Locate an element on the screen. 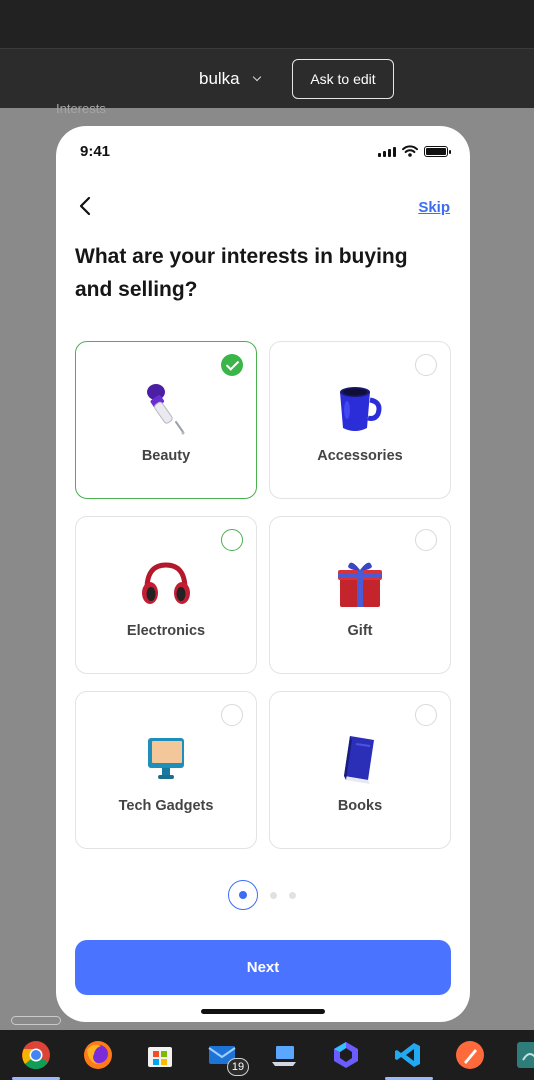  category-label: Gift is located at coordinates (360, 631).